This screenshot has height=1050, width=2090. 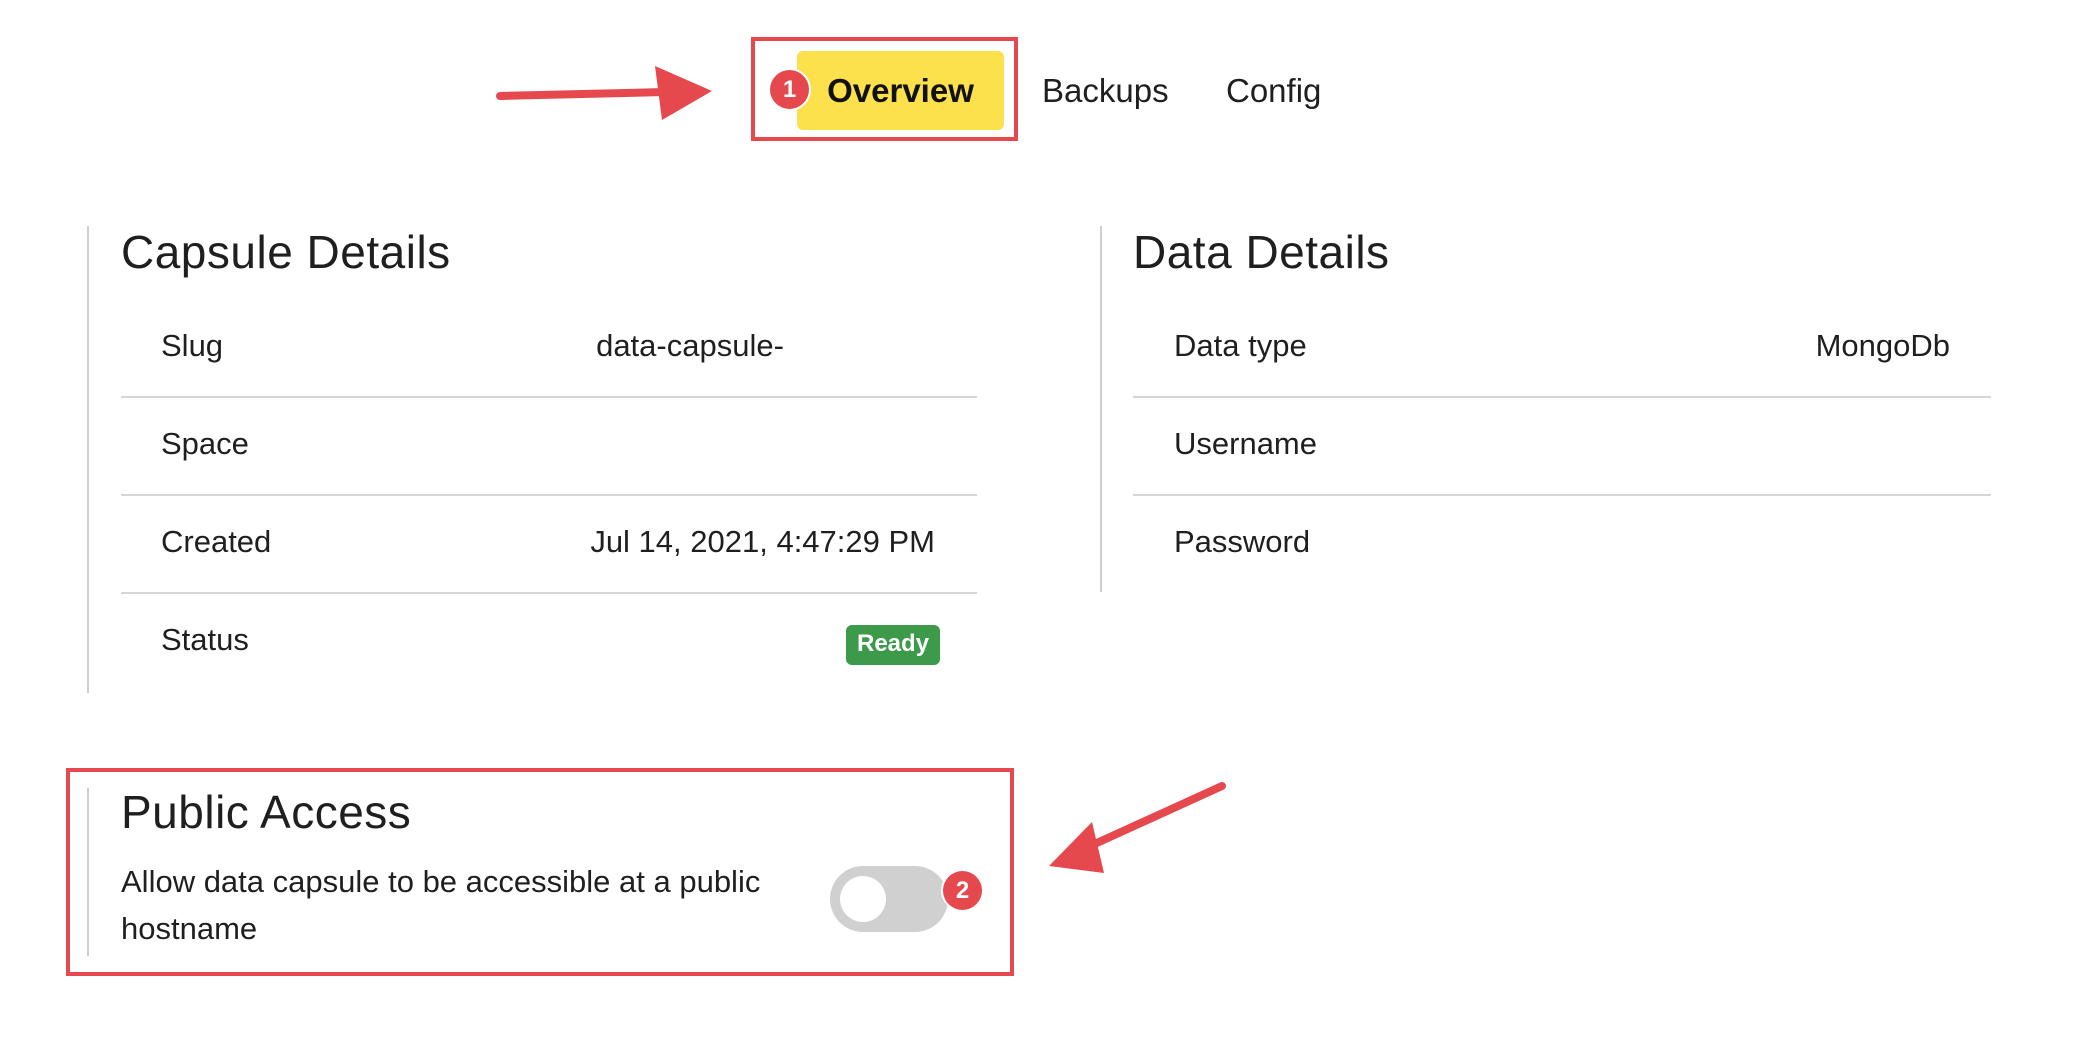 What do you see at coordinates (1245, 443) in the screenshot?
I see `username-label: Username` at bounding box center [1245, 443].